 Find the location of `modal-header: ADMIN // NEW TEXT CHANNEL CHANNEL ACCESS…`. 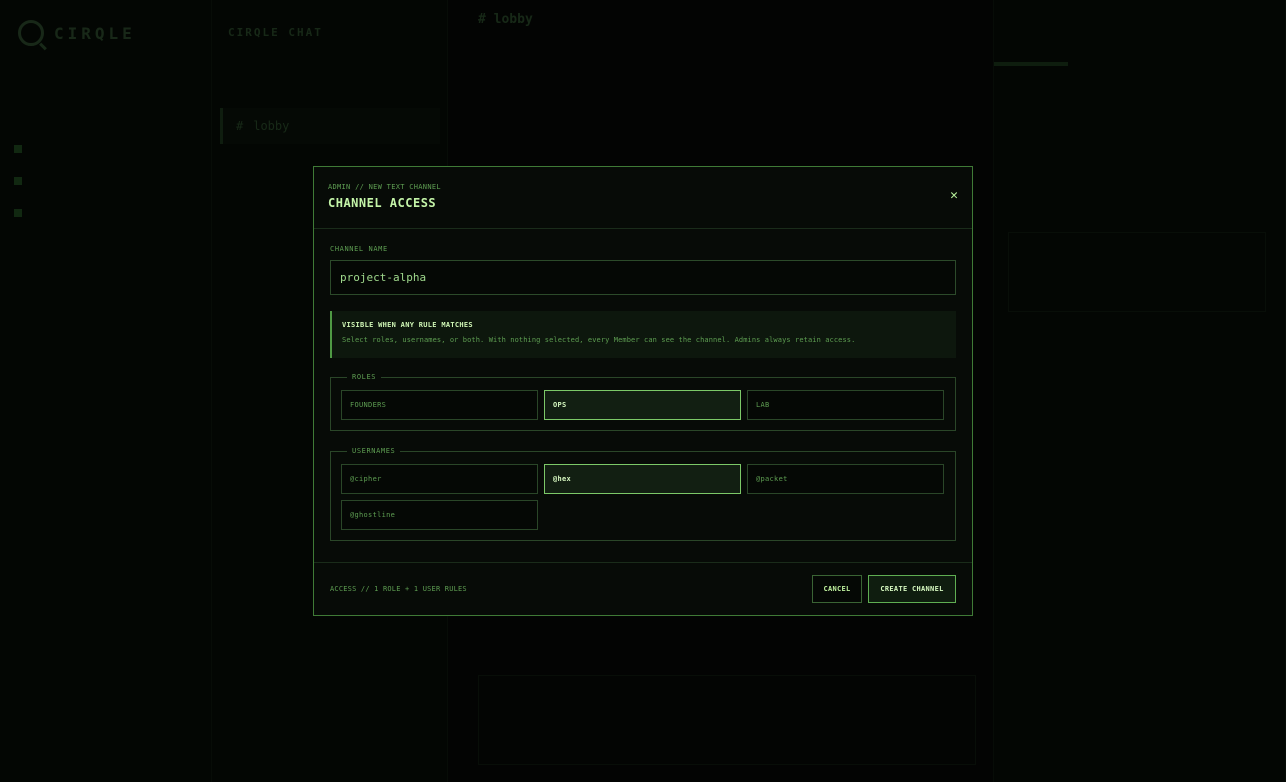

modal-header: ADMIN // NEW TEXT CHANNEL CHANNEL ACCESS… is located at coordinates (643, 198).